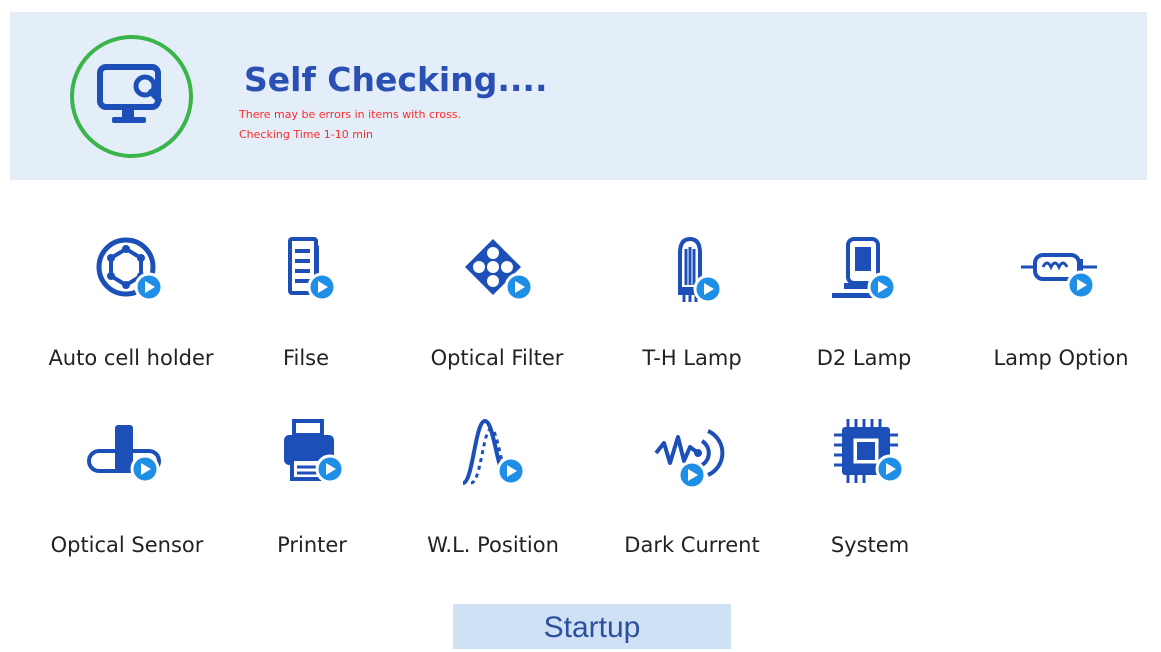 The height and width of the screenshot is (652, 1161). I want to click on play-badge-icon, so click(149, 287).